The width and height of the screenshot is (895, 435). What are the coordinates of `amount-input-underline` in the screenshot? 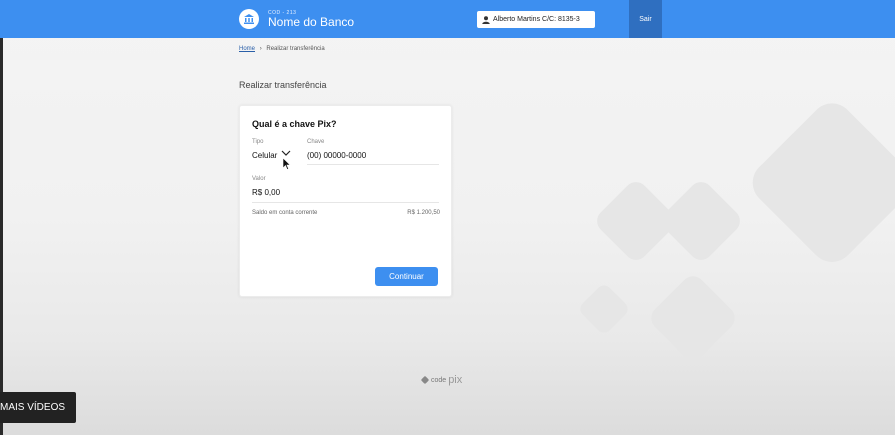 It's located at (345, 202).